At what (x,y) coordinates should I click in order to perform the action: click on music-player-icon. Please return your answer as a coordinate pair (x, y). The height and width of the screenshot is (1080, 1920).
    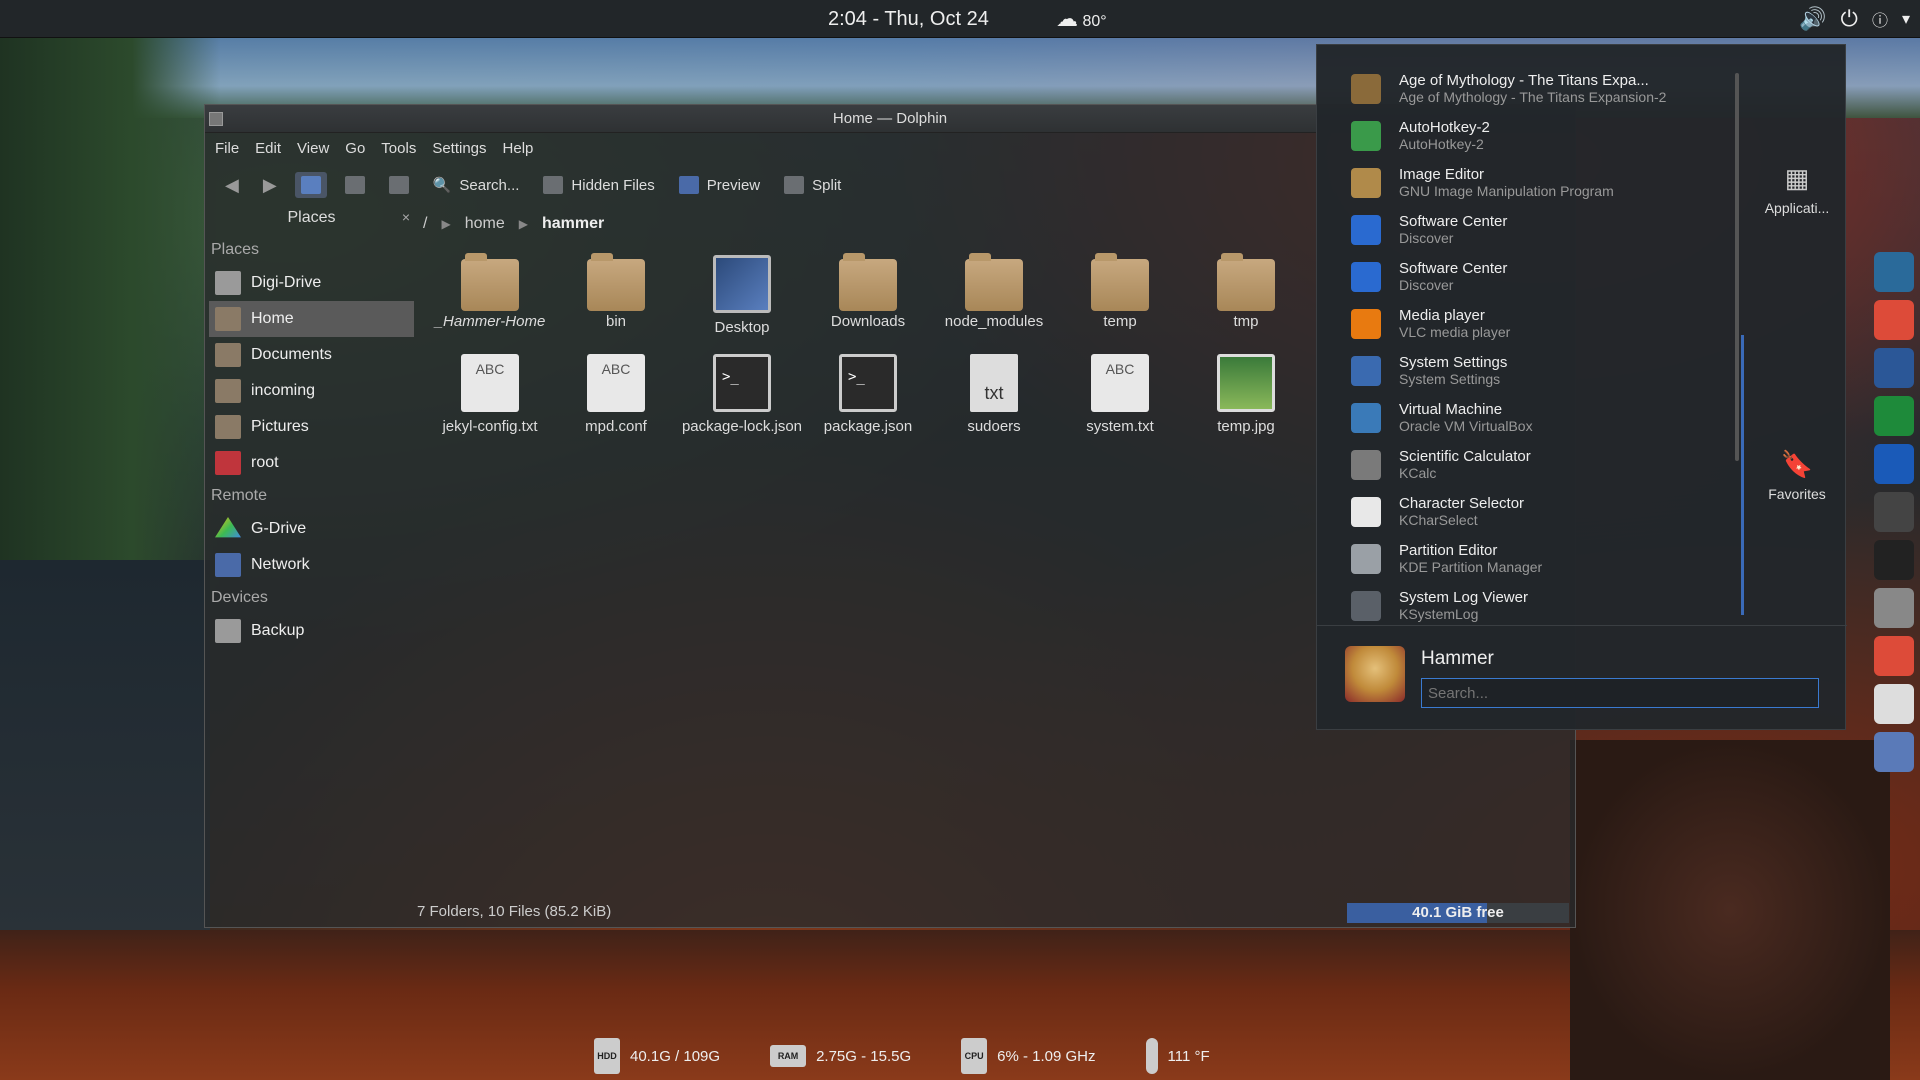
    Looking at the image, I should click on (1894, 464).